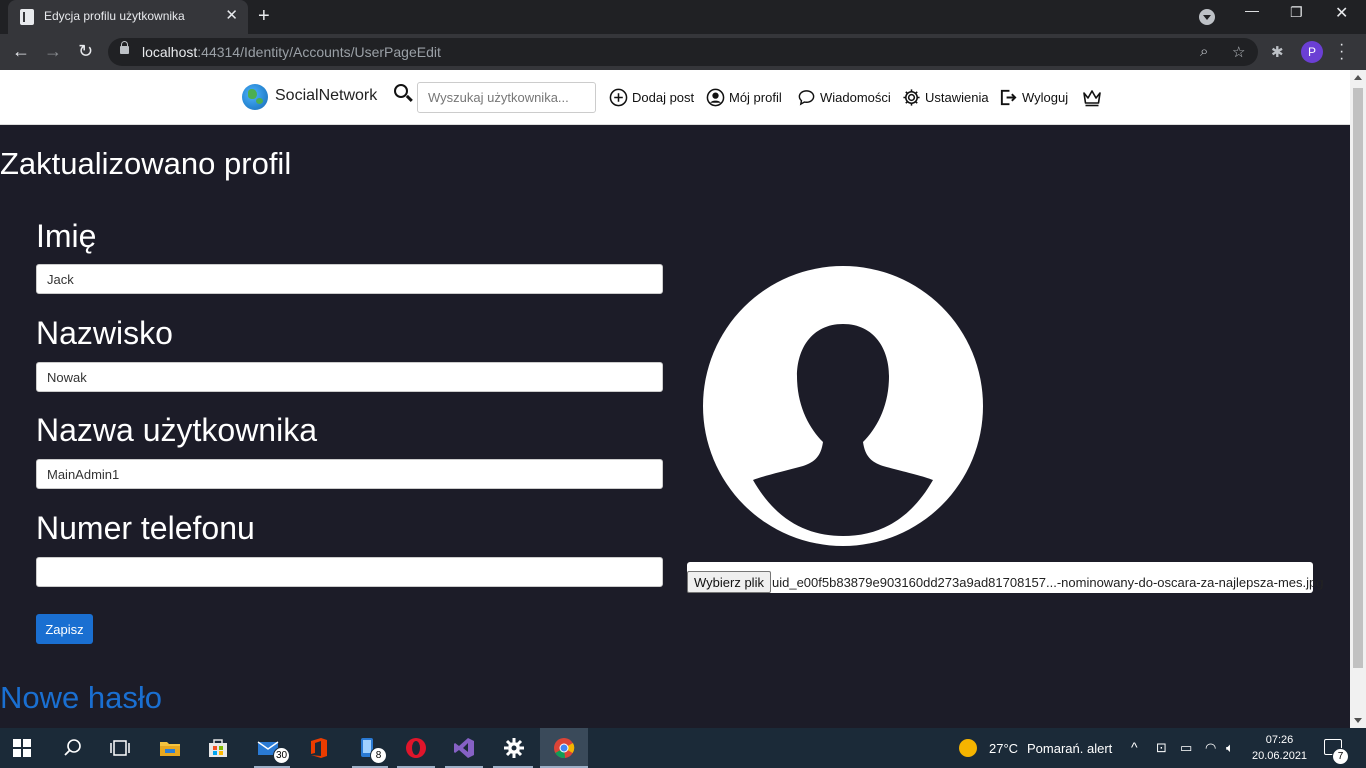  Describe the element at coordinates (255, 97) in the screenshot. I see `globe-logo-icon` at that location.